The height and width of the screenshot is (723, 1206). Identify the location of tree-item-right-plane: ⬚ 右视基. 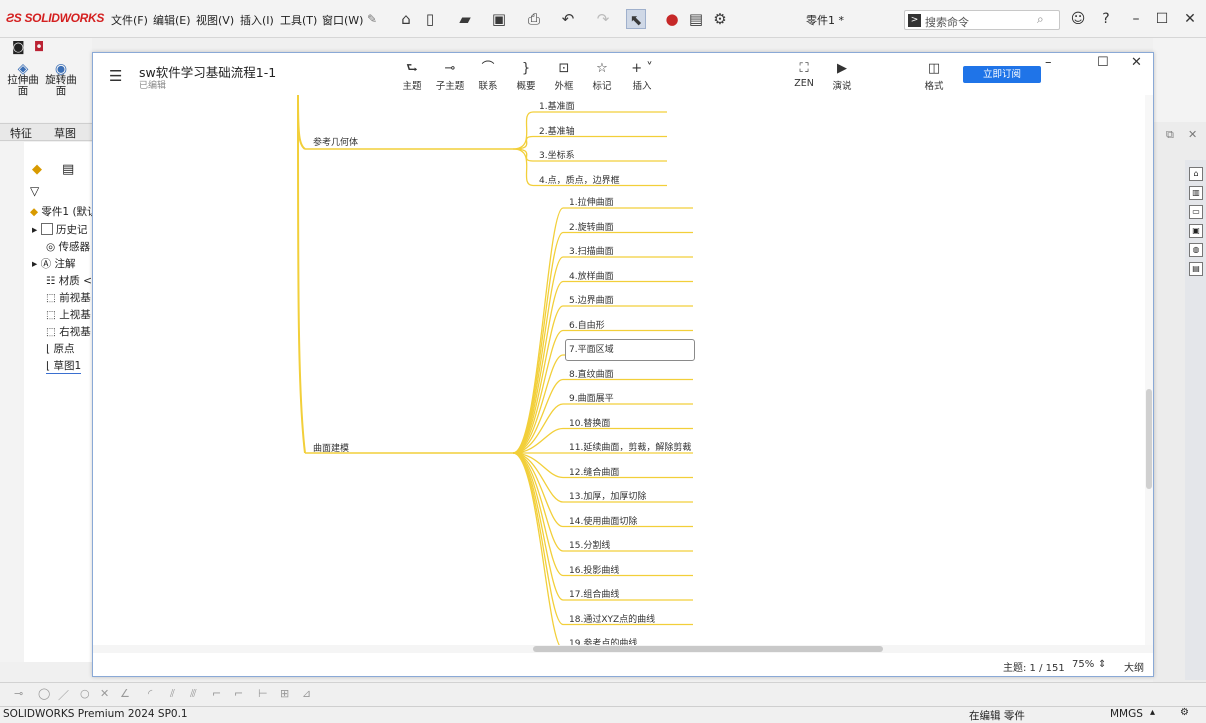
(68, 331).